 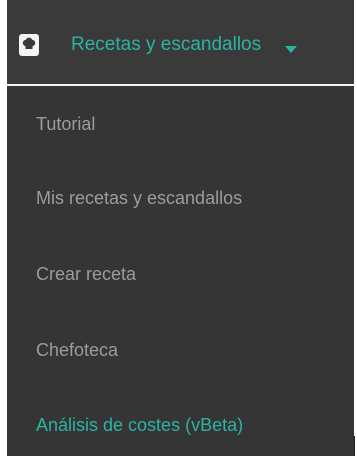 I want to click on menu-item-mis-recetas: Mis recetas y escandallos, so click(x=139, y=198).